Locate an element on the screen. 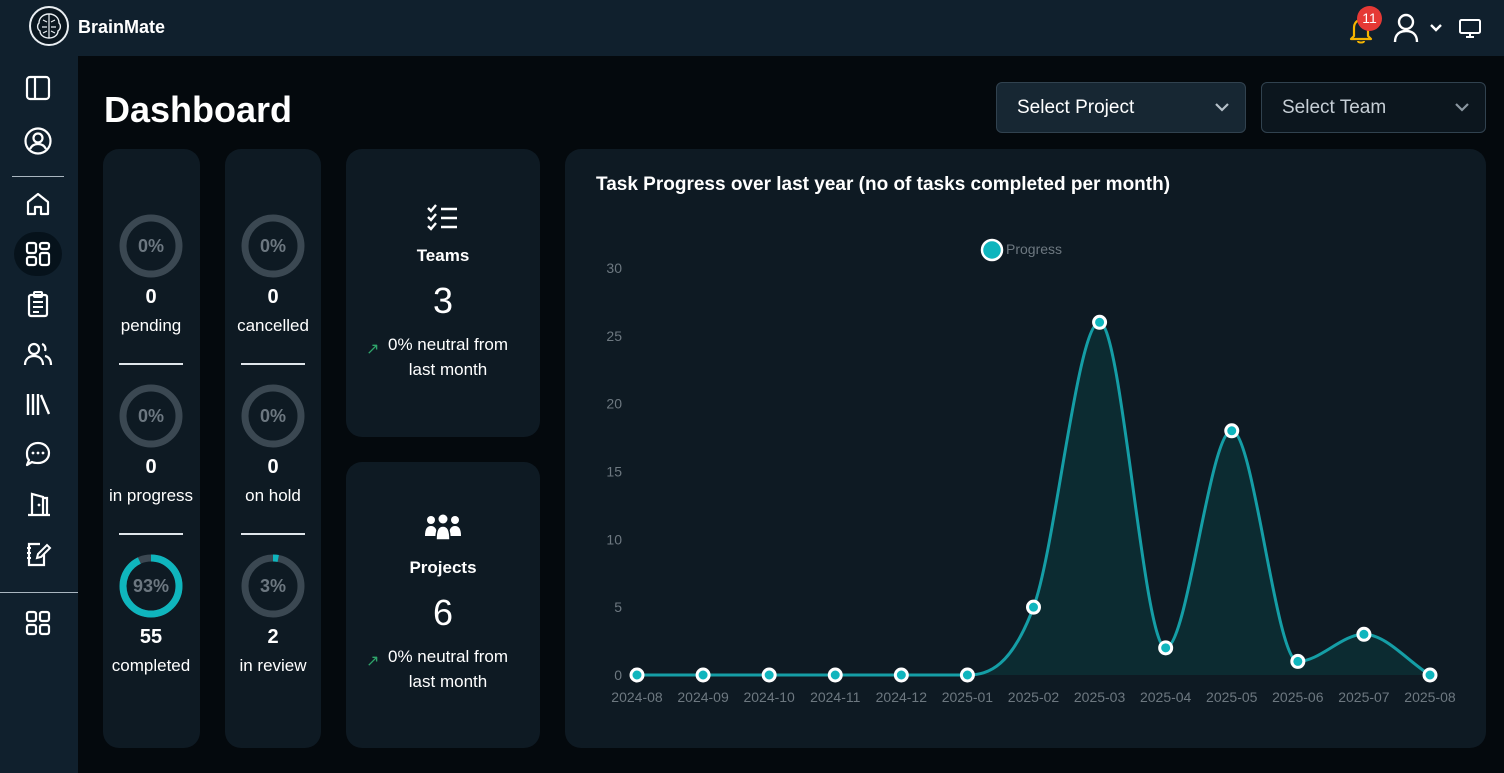  ring-percent: 3% is located at coordinates (273, 586).